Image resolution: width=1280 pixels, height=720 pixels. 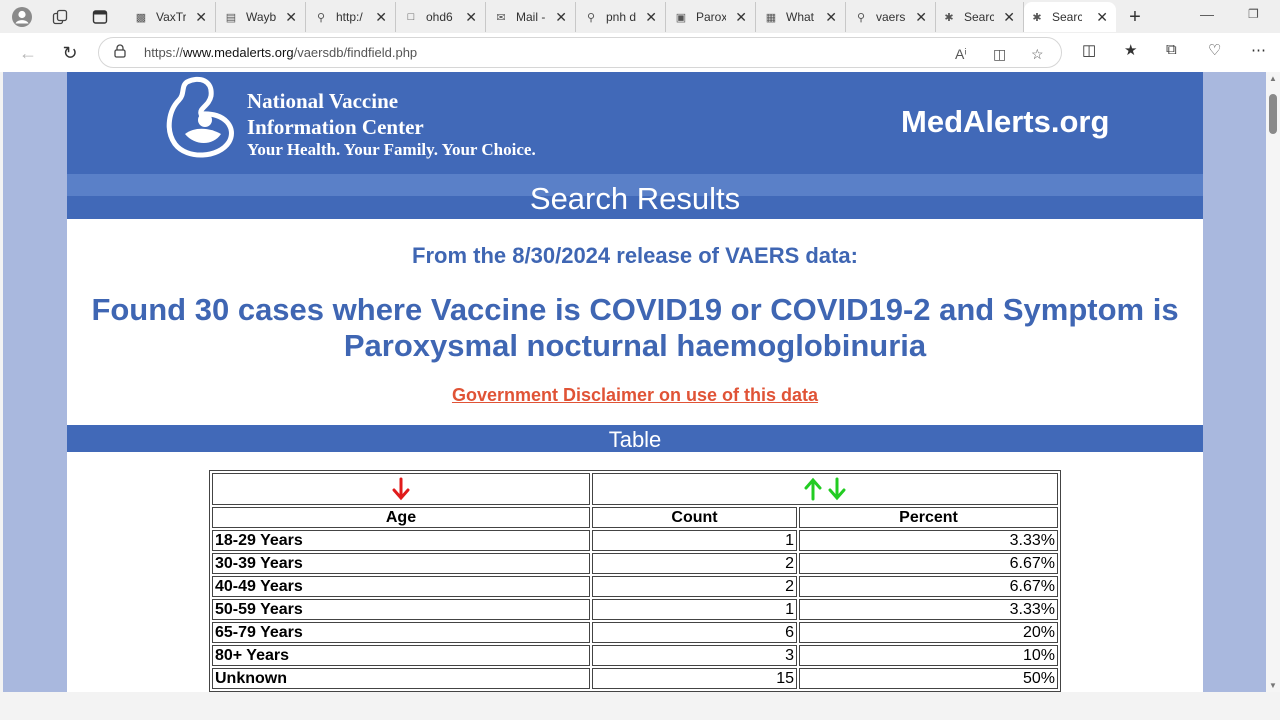 I want to click on restore-button: ❐, so click(x=1253, y=14).